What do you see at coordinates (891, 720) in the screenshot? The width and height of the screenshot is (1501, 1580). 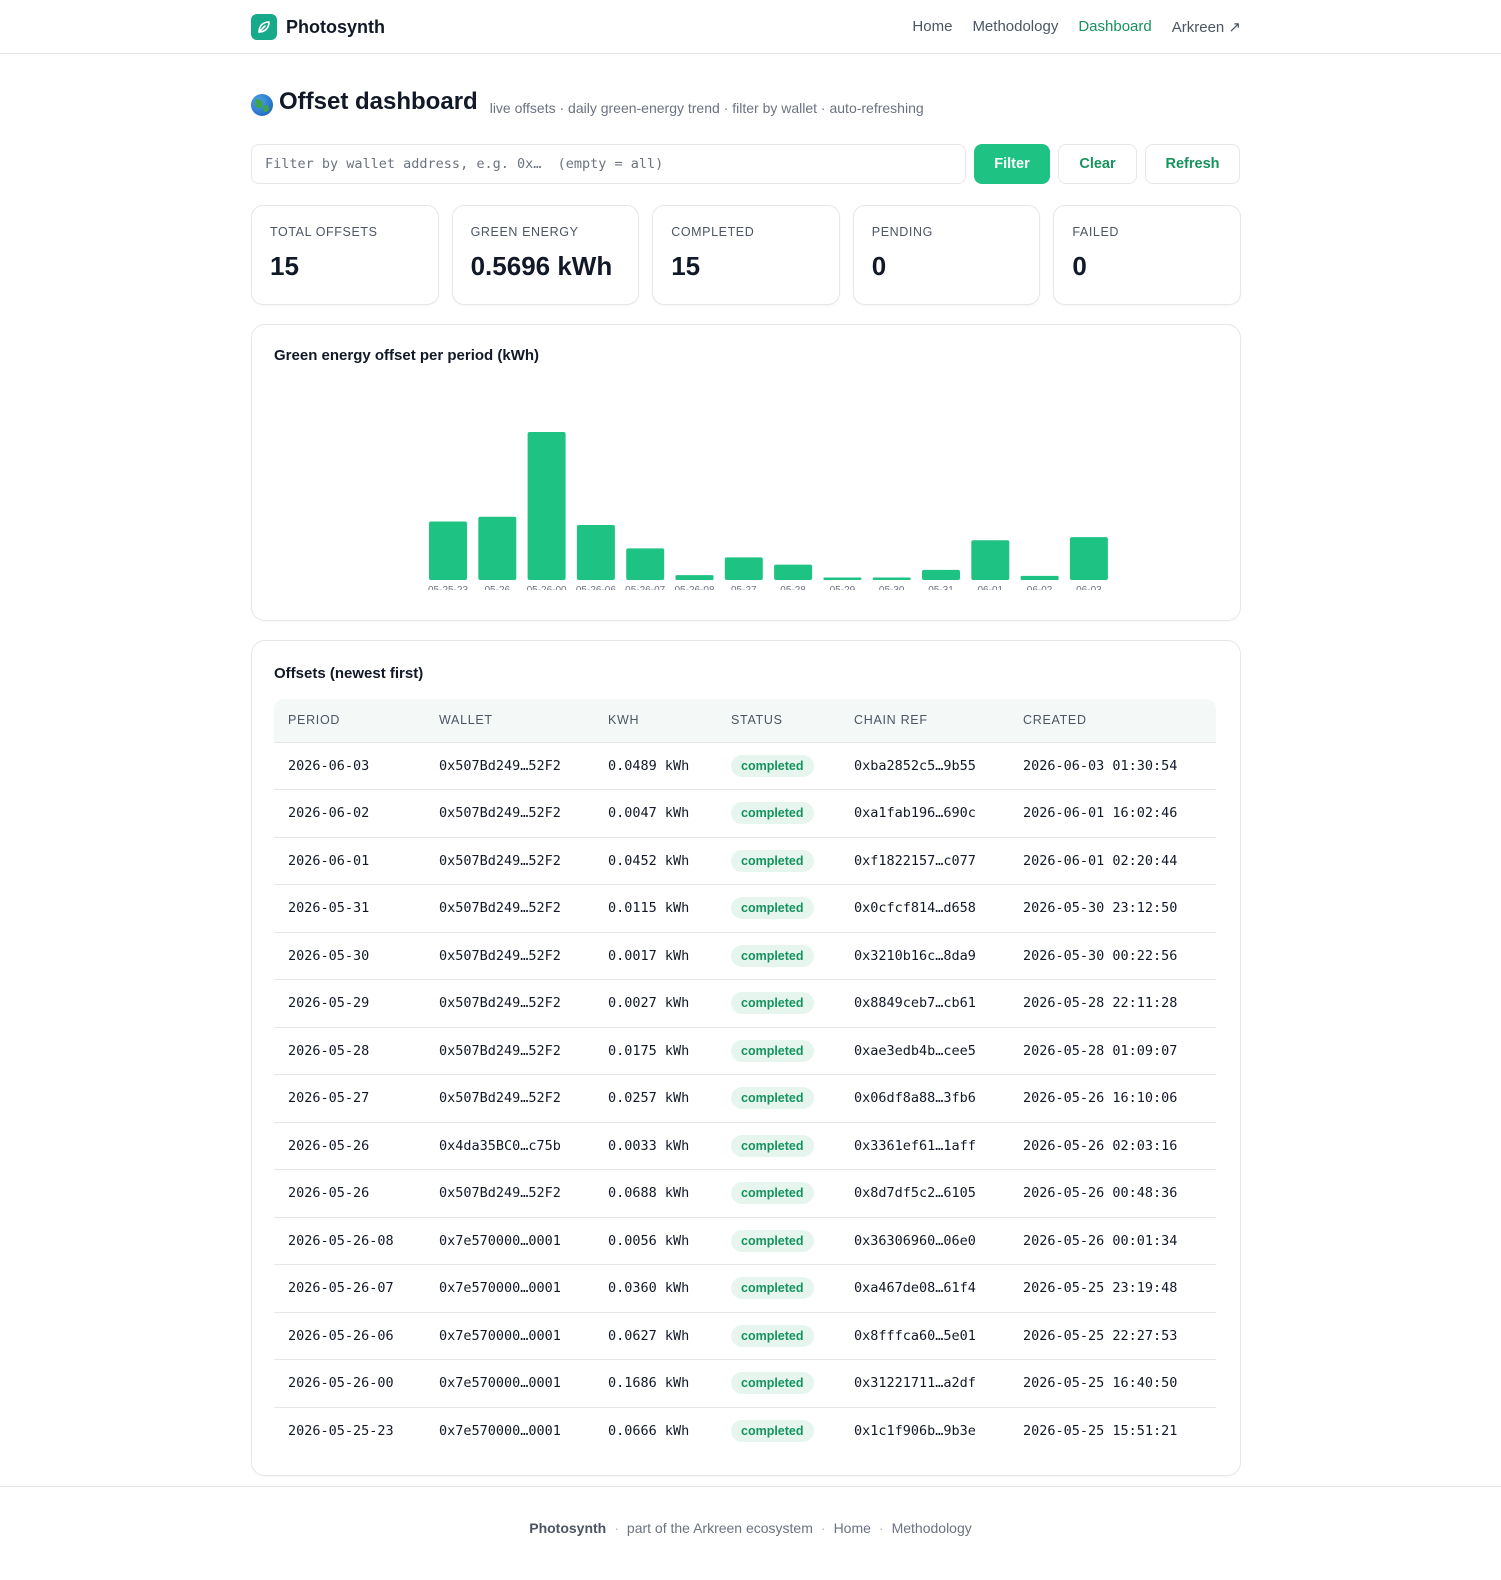 I see `column-header-chain-ref: CHAIN REF` at bounding box center [891, 720].